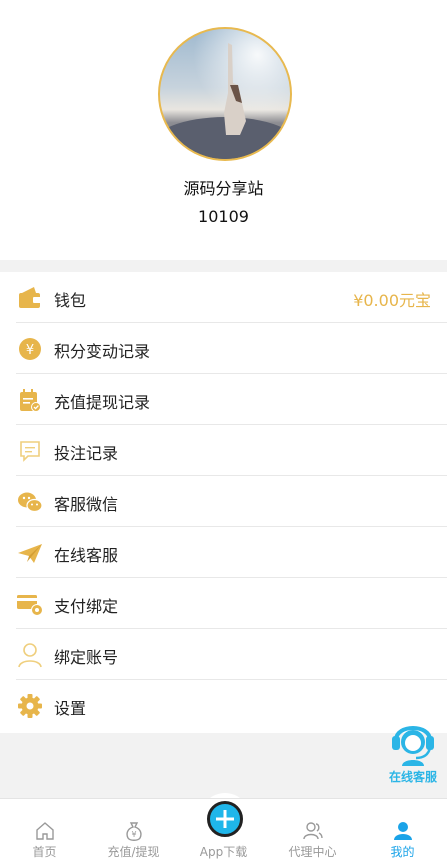 Image resolution: width=447 pixels, height=867 pixels. What do you see at coordinates (312, 852) in the screenshot?
I see `tab-agent-center-label: 代理中心` at bounding box center [312, 852].